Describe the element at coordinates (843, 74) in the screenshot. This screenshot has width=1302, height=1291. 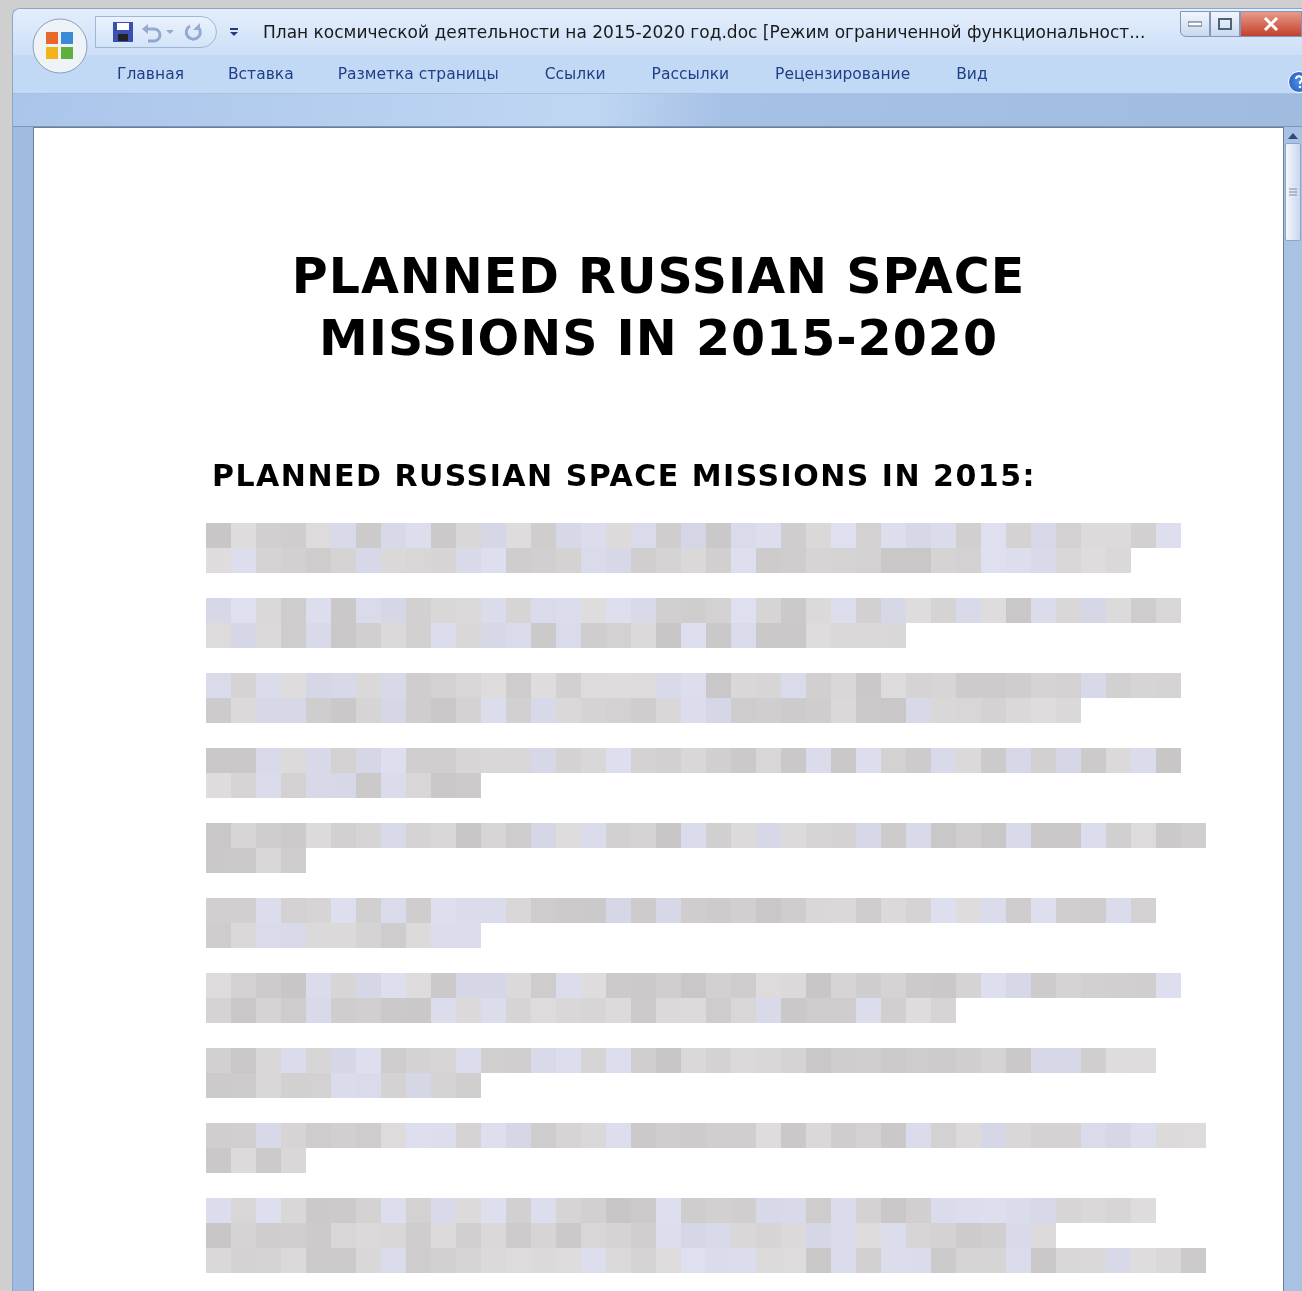
I see `ribbon-tab: Рецензирование` at that location.